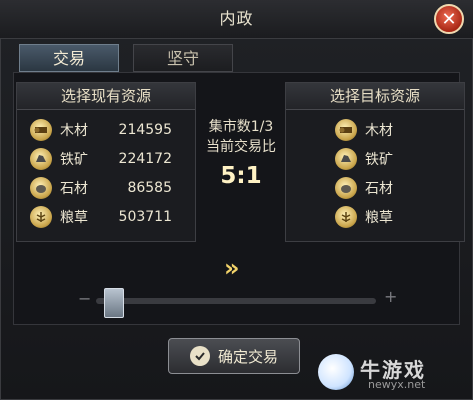 Image resolution: width=473 pixels, height=400 pixels. I want to click on slider-plus: +, so click(390, 296).